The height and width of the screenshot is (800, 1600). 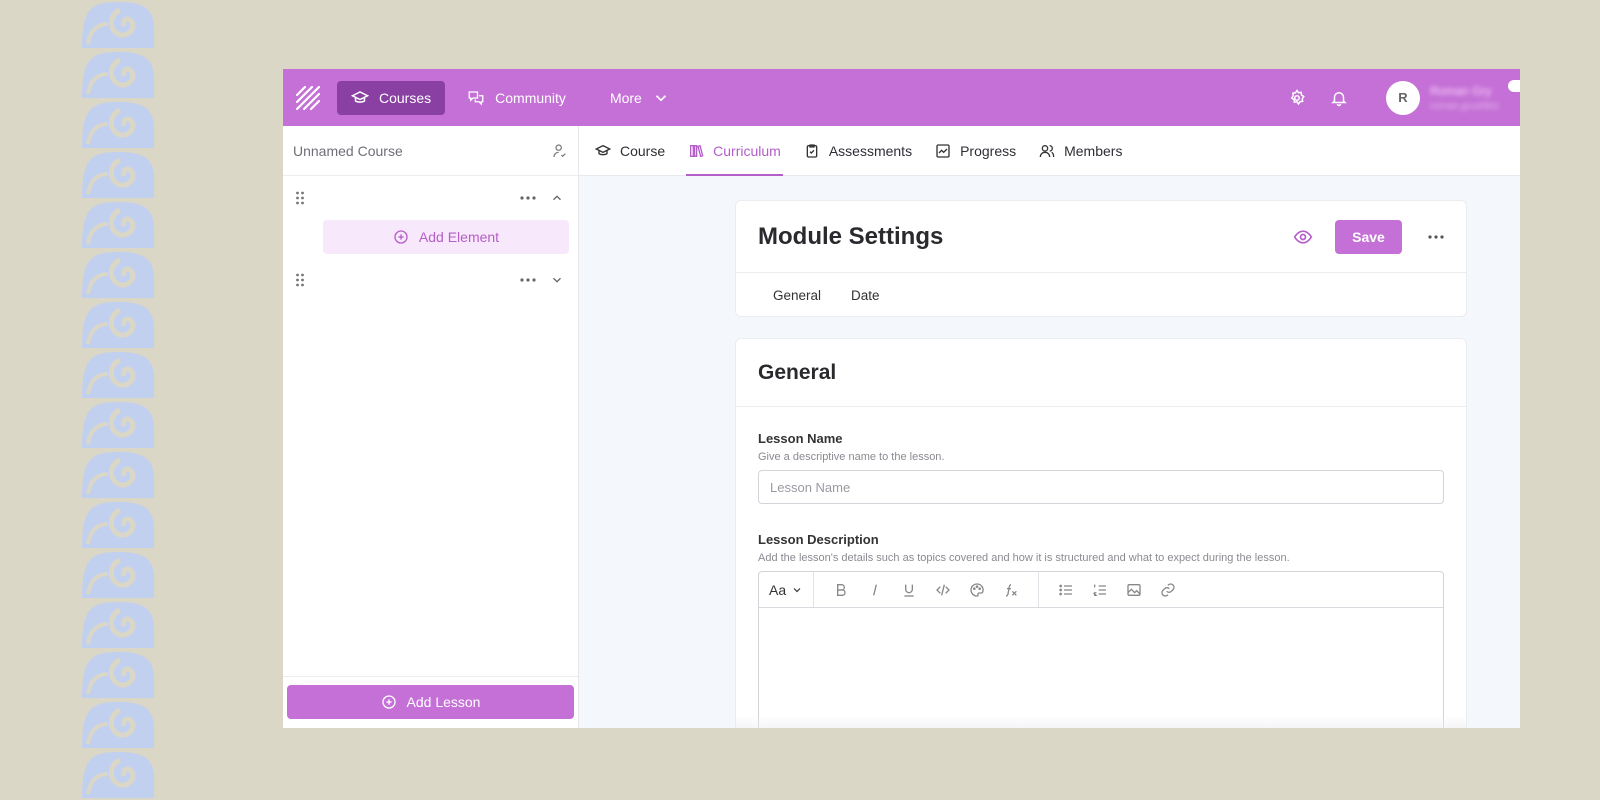 What do you see at coordinates (1101, 258) in the screenshot?
I see `module-settings-card: Module Settings Save General Date` at bounding box center [1101, 258].